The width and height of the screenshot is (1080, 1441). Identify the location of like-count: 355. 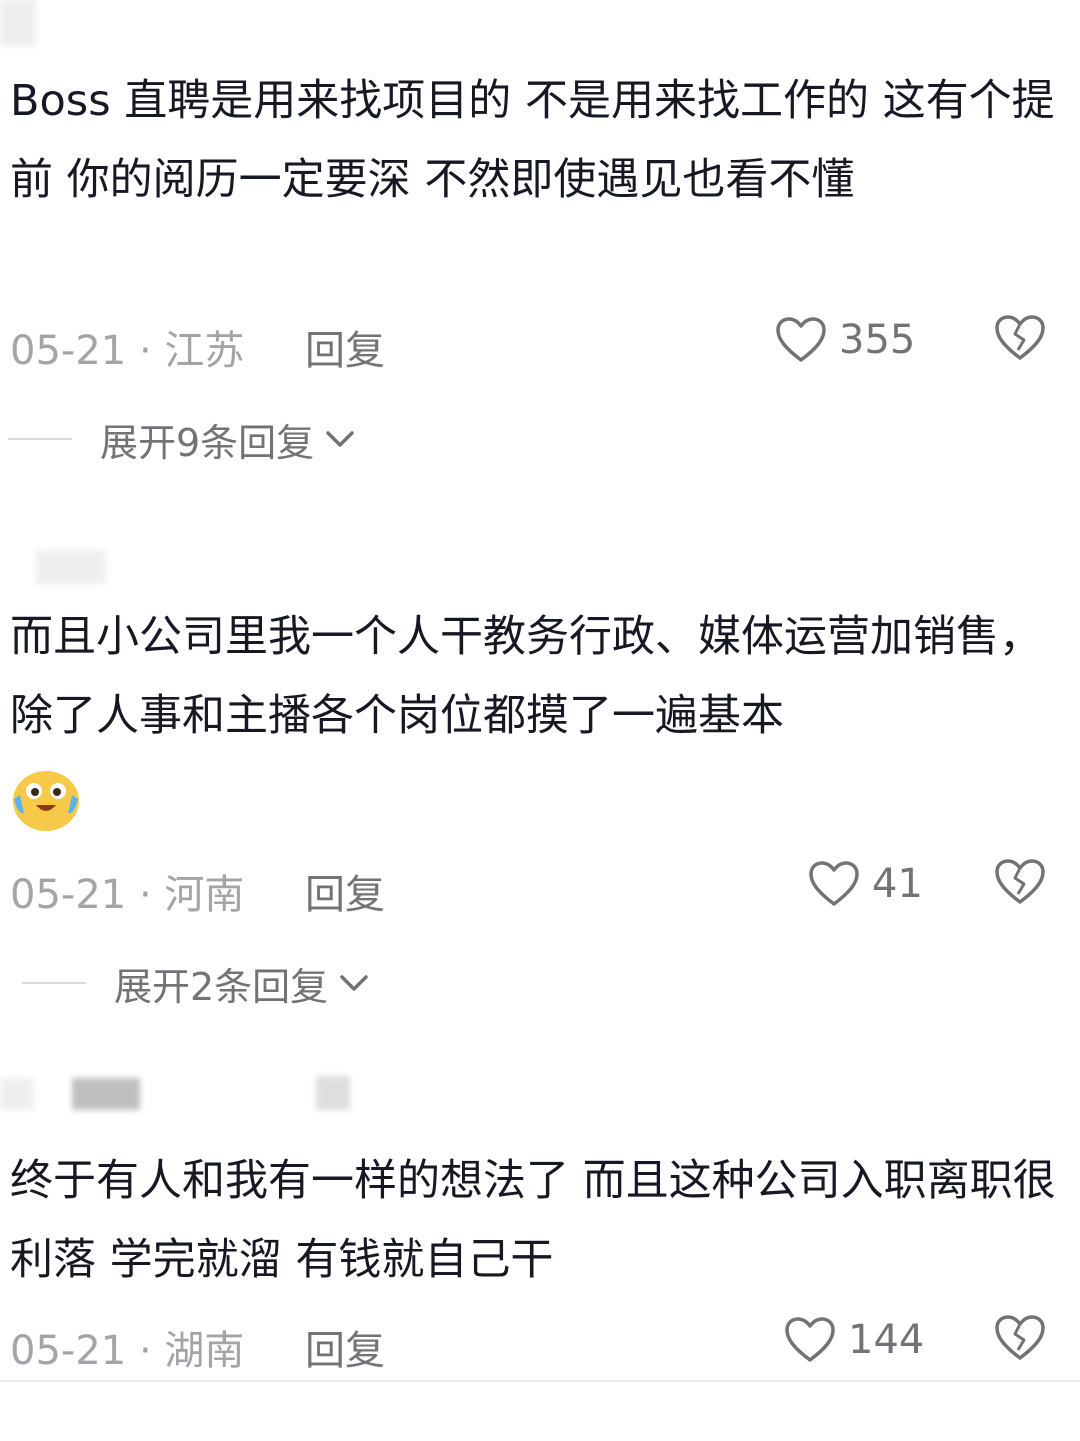
(877, 340).